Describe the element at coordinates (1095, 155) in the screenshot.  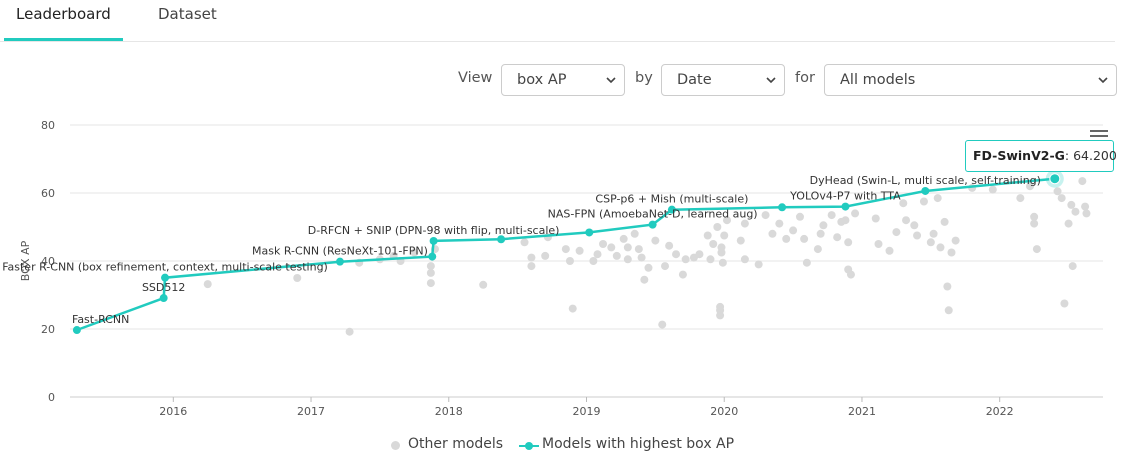
I see `tooltip-value: 64.200` at that location.